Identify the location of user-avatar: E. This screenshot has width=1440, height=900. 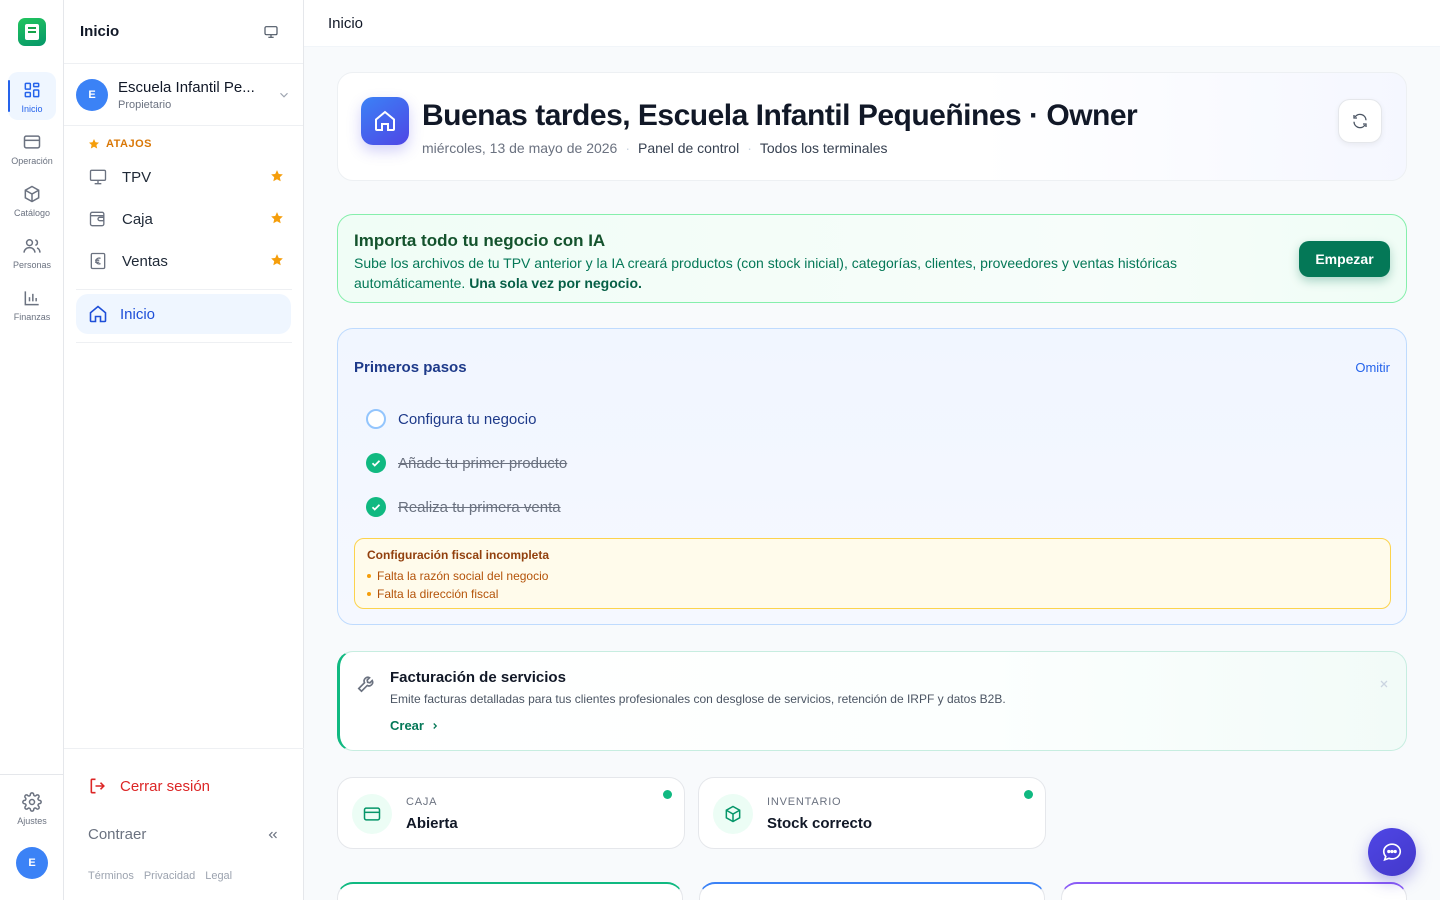
(32, 863).